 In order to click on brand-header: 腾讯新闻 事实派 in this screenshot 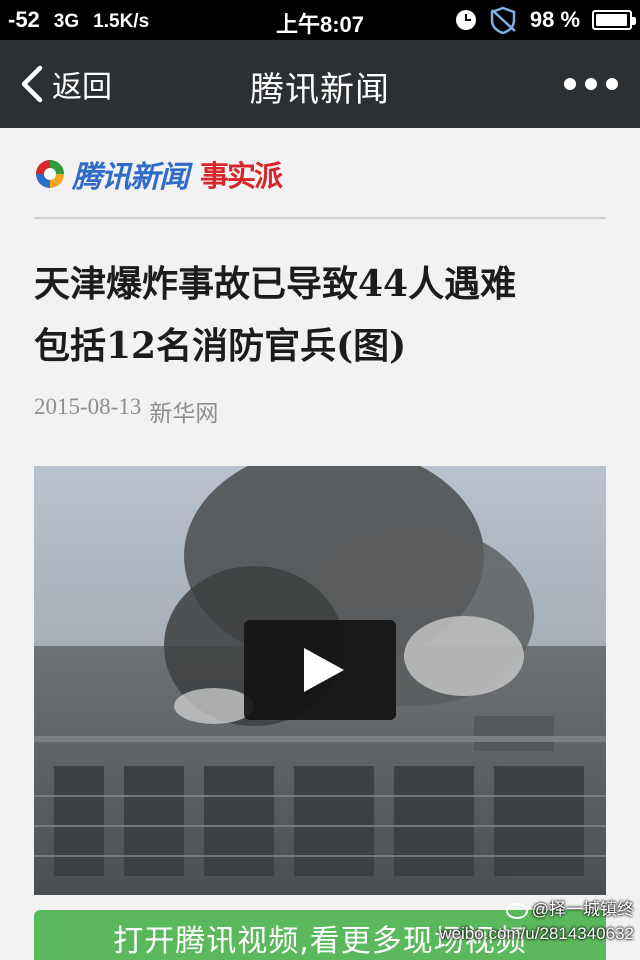, I will do `click(158, 174)`.